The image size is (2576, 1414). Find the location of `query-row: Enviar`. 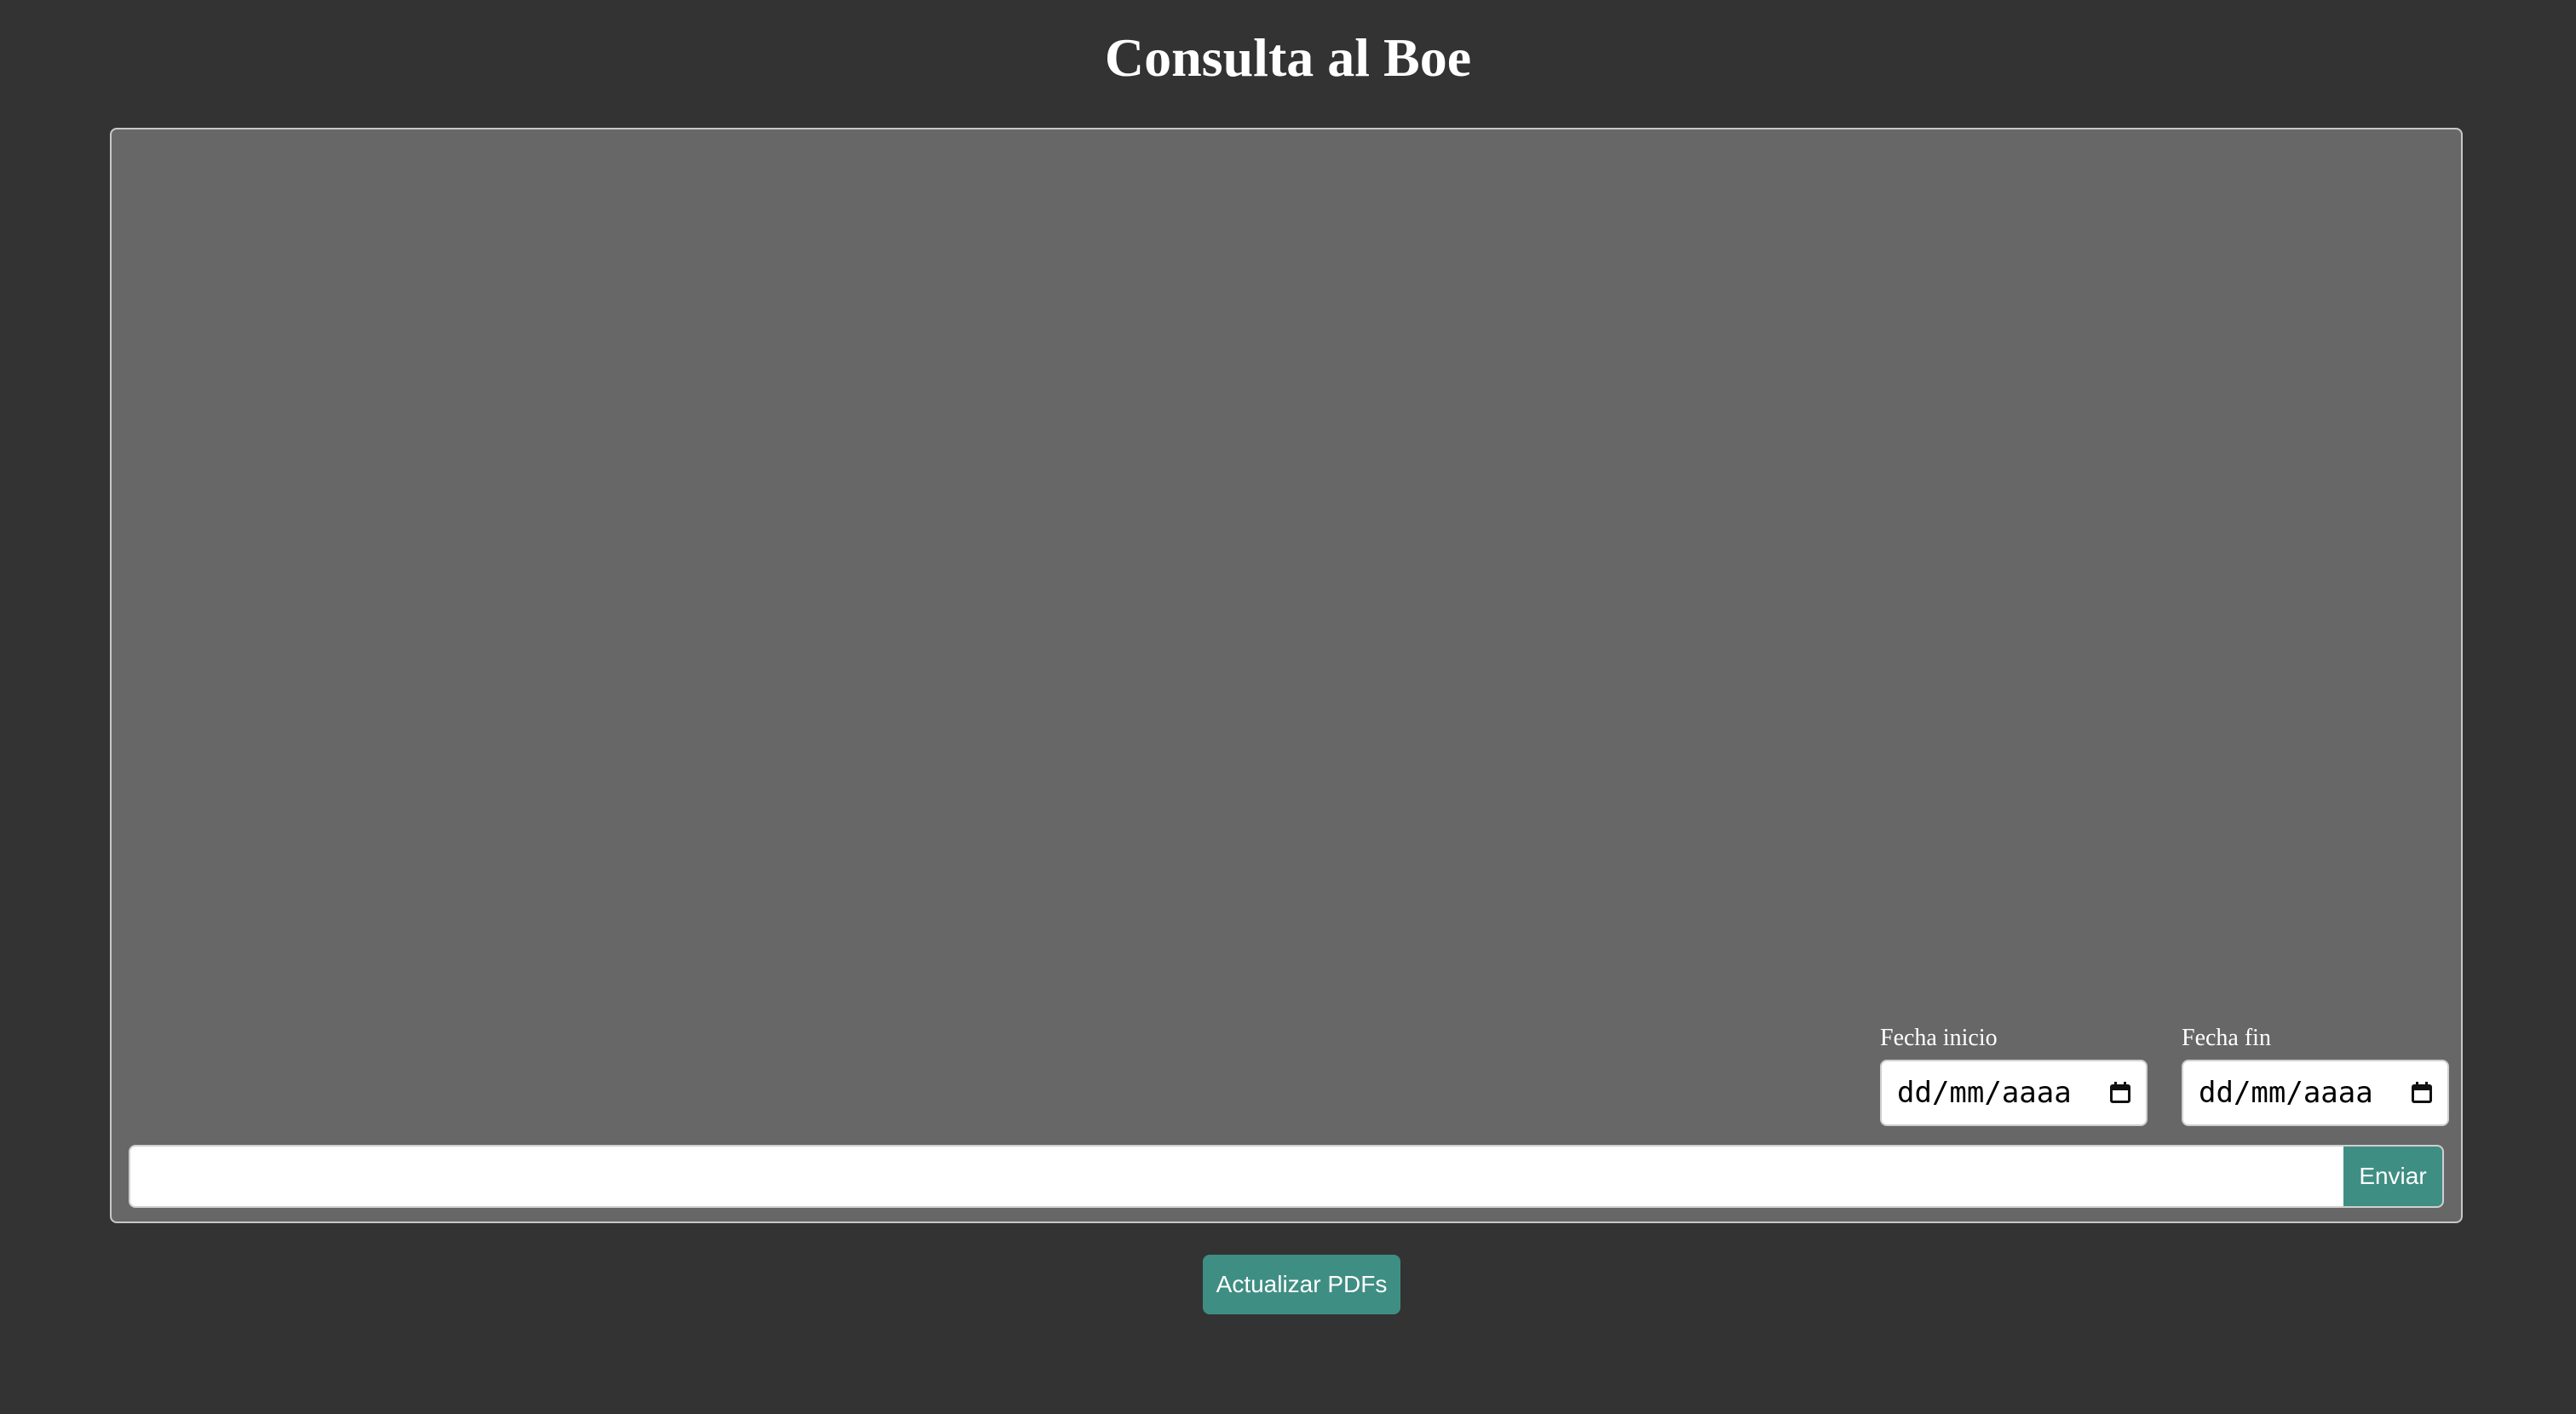

query-row: Enviar is located at coordinates (1287, 1176).